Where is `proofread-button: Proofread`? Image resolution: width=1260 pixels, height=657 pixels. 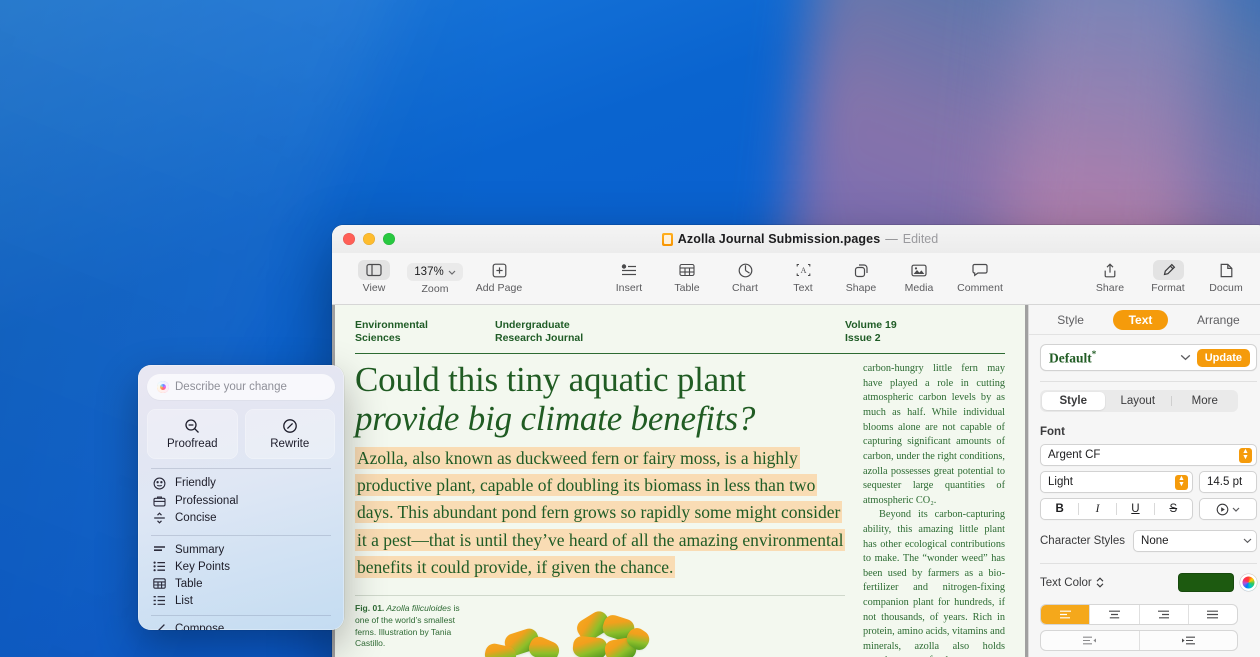
proofread-button: Proofread is located at coordinates (192, 434).